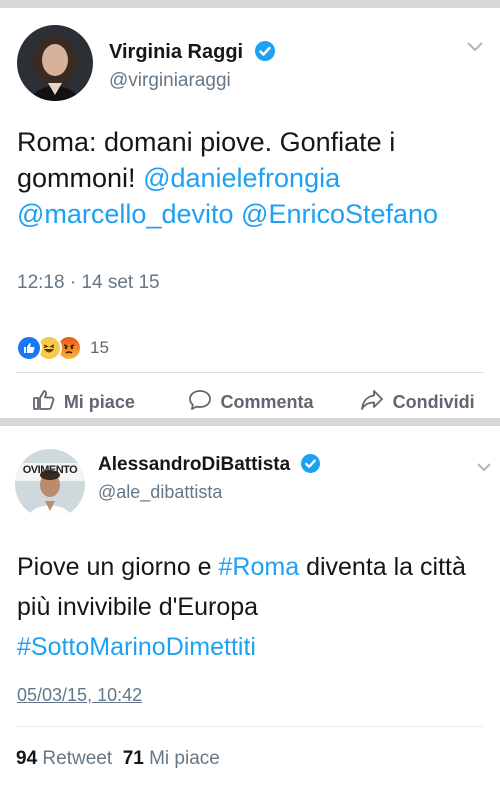  I want to click on hashtag-link: #Roma, so click(259, 567).